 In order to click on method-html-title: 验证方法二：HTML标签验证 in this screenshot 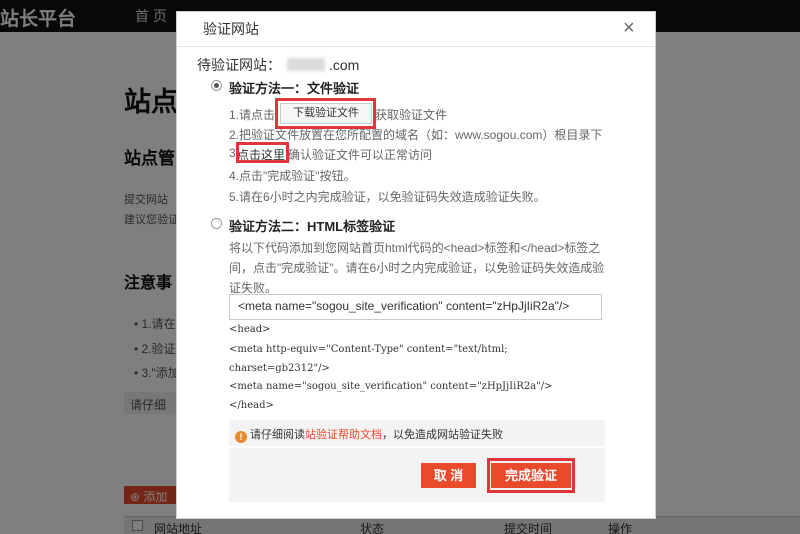, I will do `click(312, 226)`.